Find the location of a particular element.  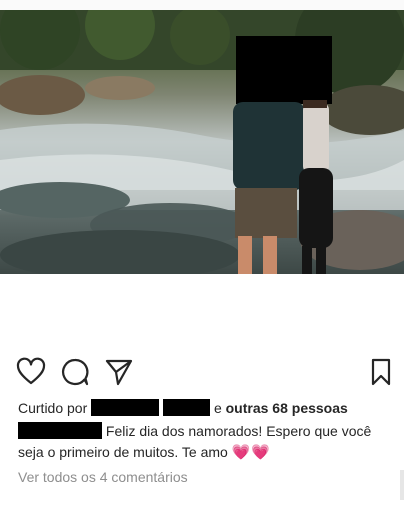

comment-icon is located at coordinates (75, 372).